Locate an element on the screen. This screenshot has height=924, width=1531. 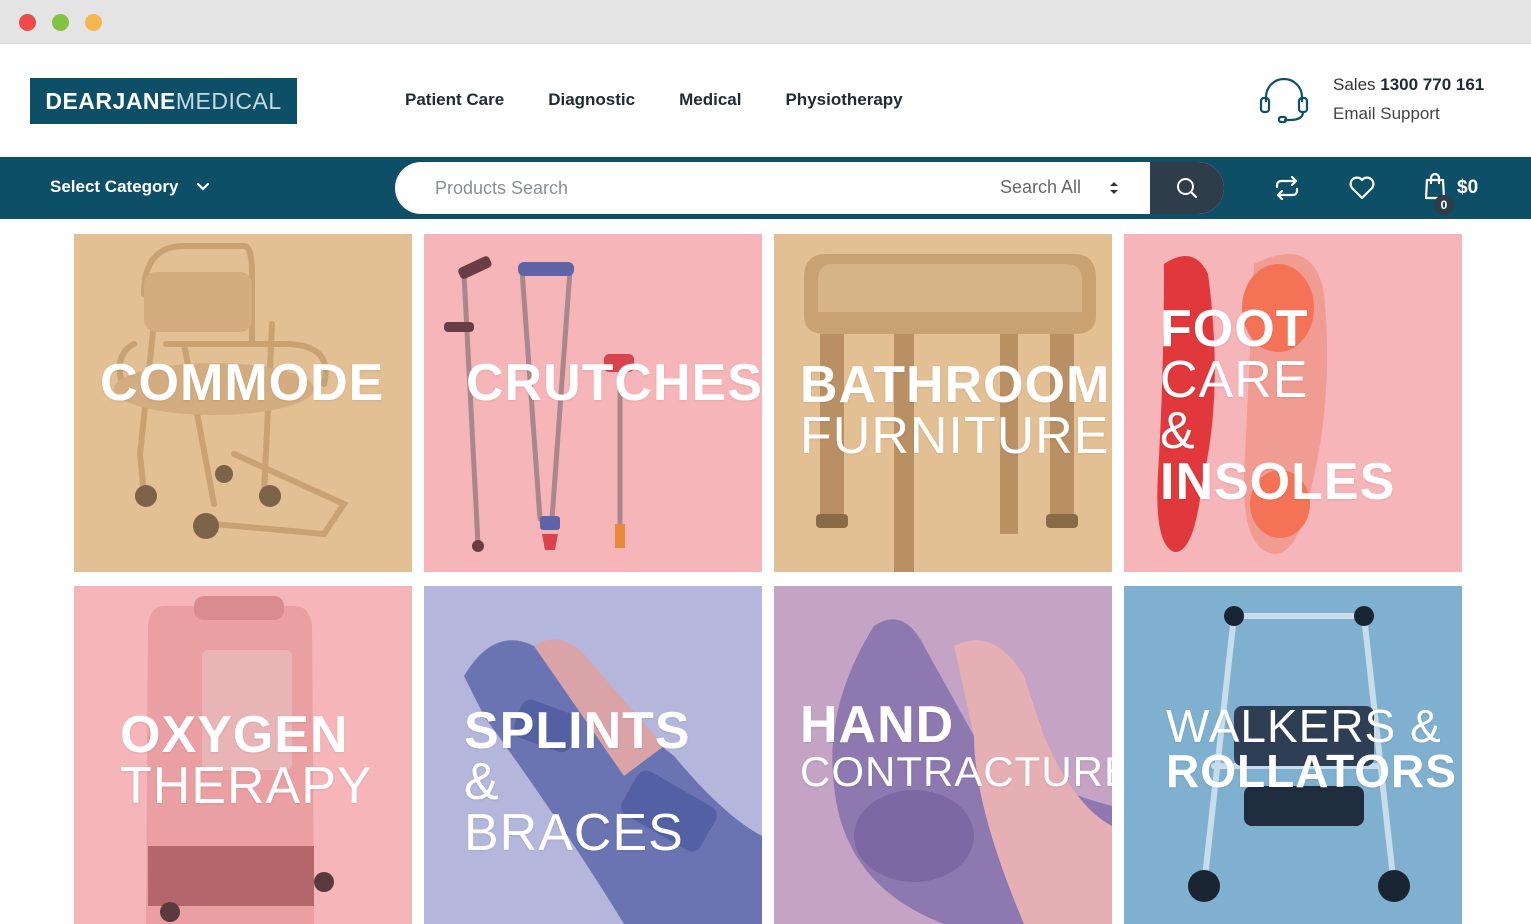
category-tile-splints: SPLINTS & BRACES is located at coordinates (593, 755).